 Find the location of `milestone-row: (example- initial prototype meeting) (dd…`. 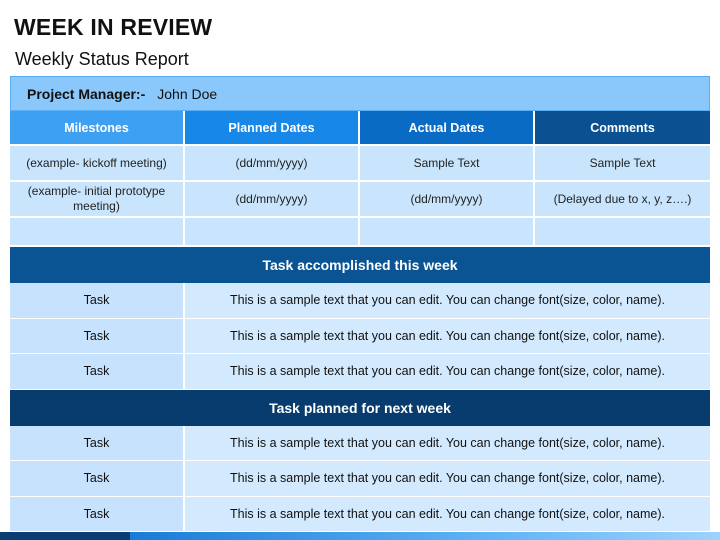

milestone-row: (example- initial prototype meeting) (dd… is located at coordinates (360, 200).